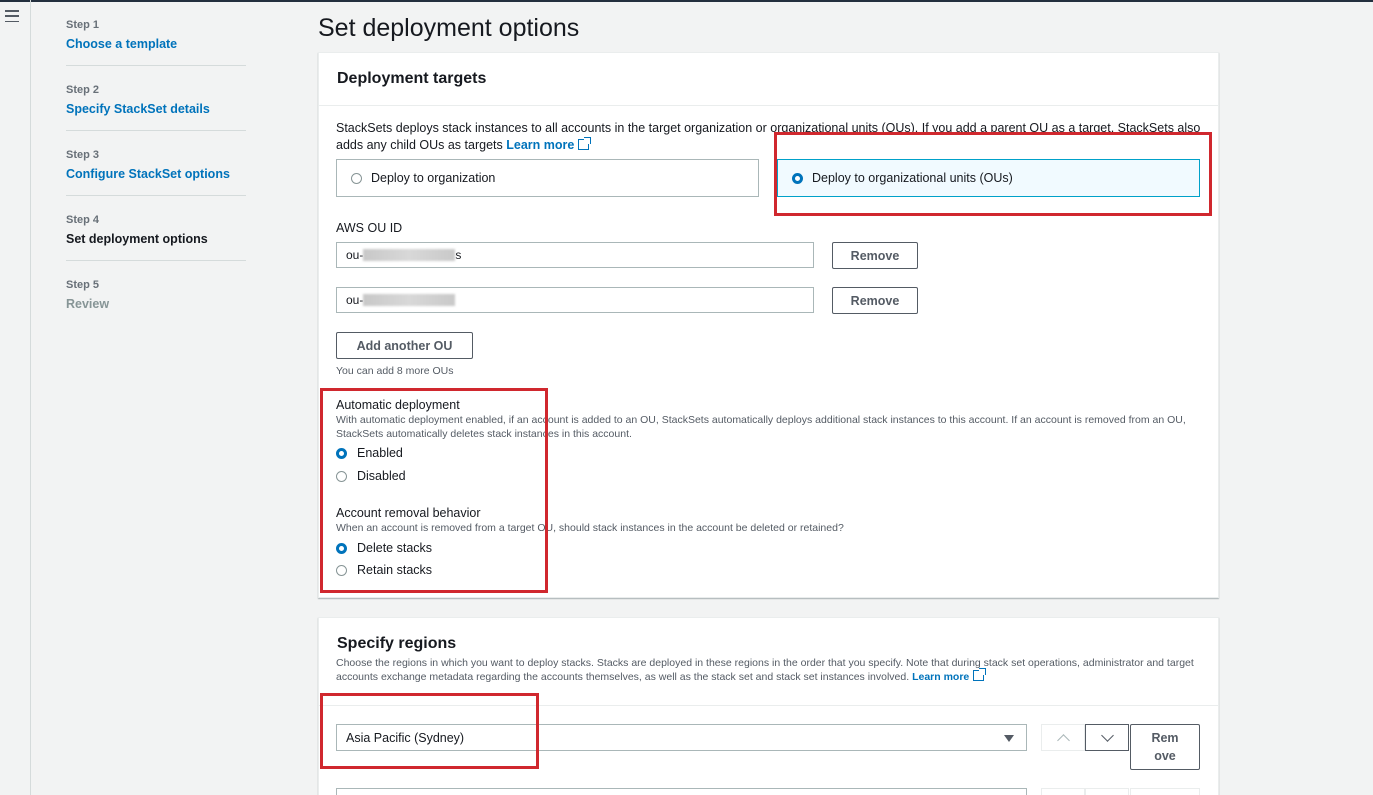 The height and width of the screenshot is (795, 1373). I want to click on step-number: Step 5, so click(83, 285).